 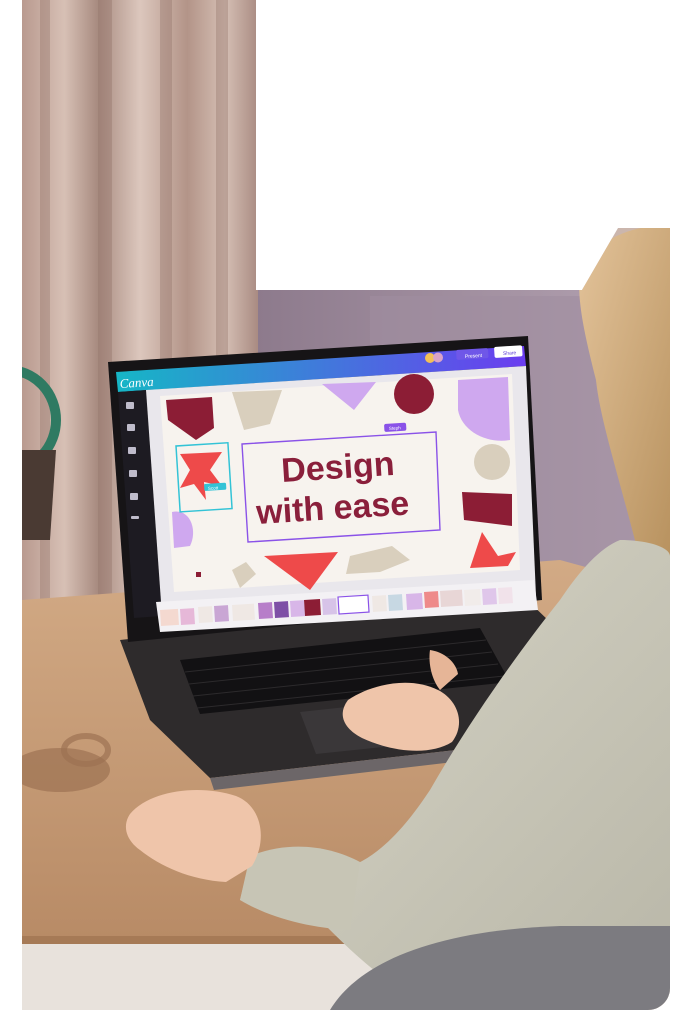 What do you see at coordinates (132, 450) in the screenshot?
I see `elements-icon` at bounding box center [132, 450].